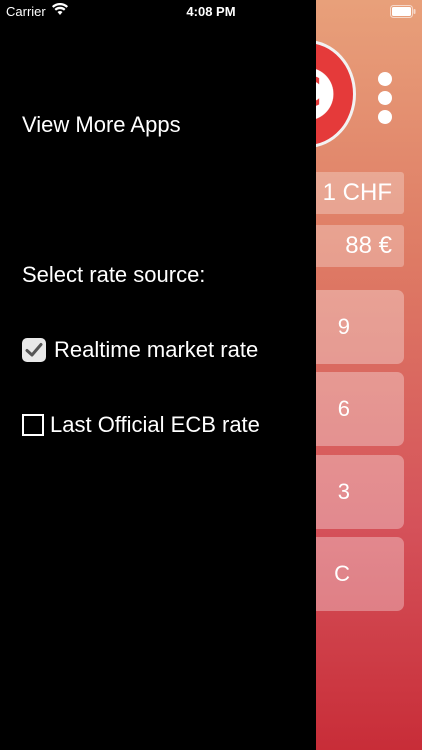 This screenshot has width=422, height=750. I want to click on key-label: 6, so click(343, 408).